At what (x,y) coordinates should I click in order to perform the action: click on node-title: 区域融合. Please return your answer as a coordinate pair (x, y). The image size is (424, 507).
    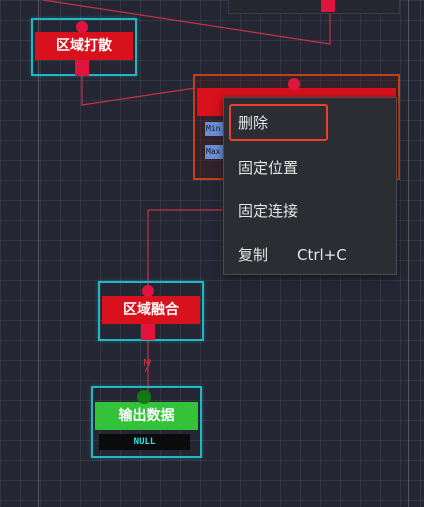
    Looking at the image, I should click on (151, 310).